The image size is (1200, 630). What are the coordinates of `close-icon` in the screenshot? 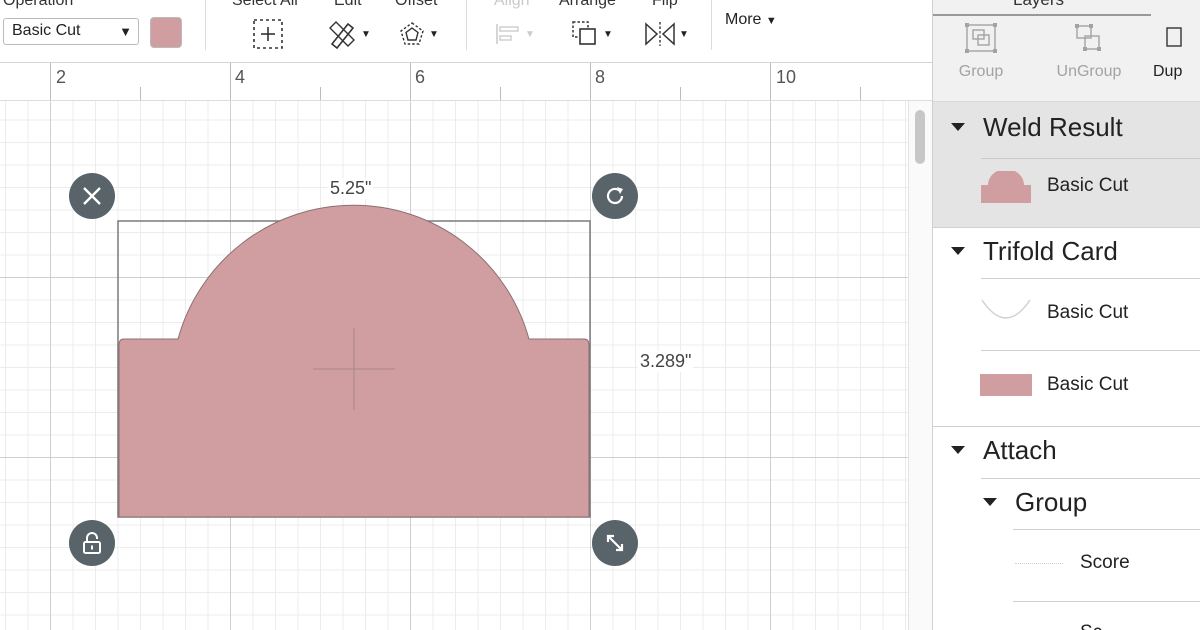 It's located at (92, 196).